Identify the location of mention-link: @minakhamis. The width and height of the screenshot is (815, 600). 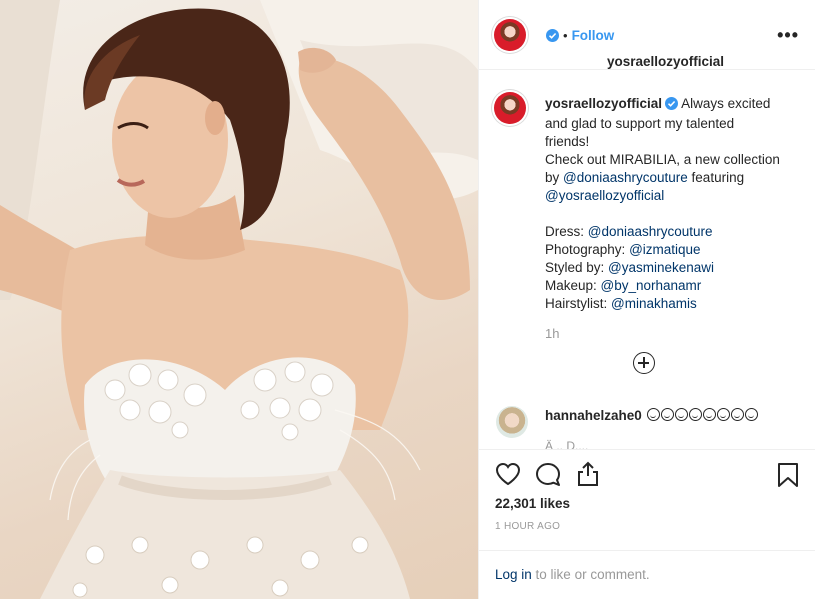
(654, 303).